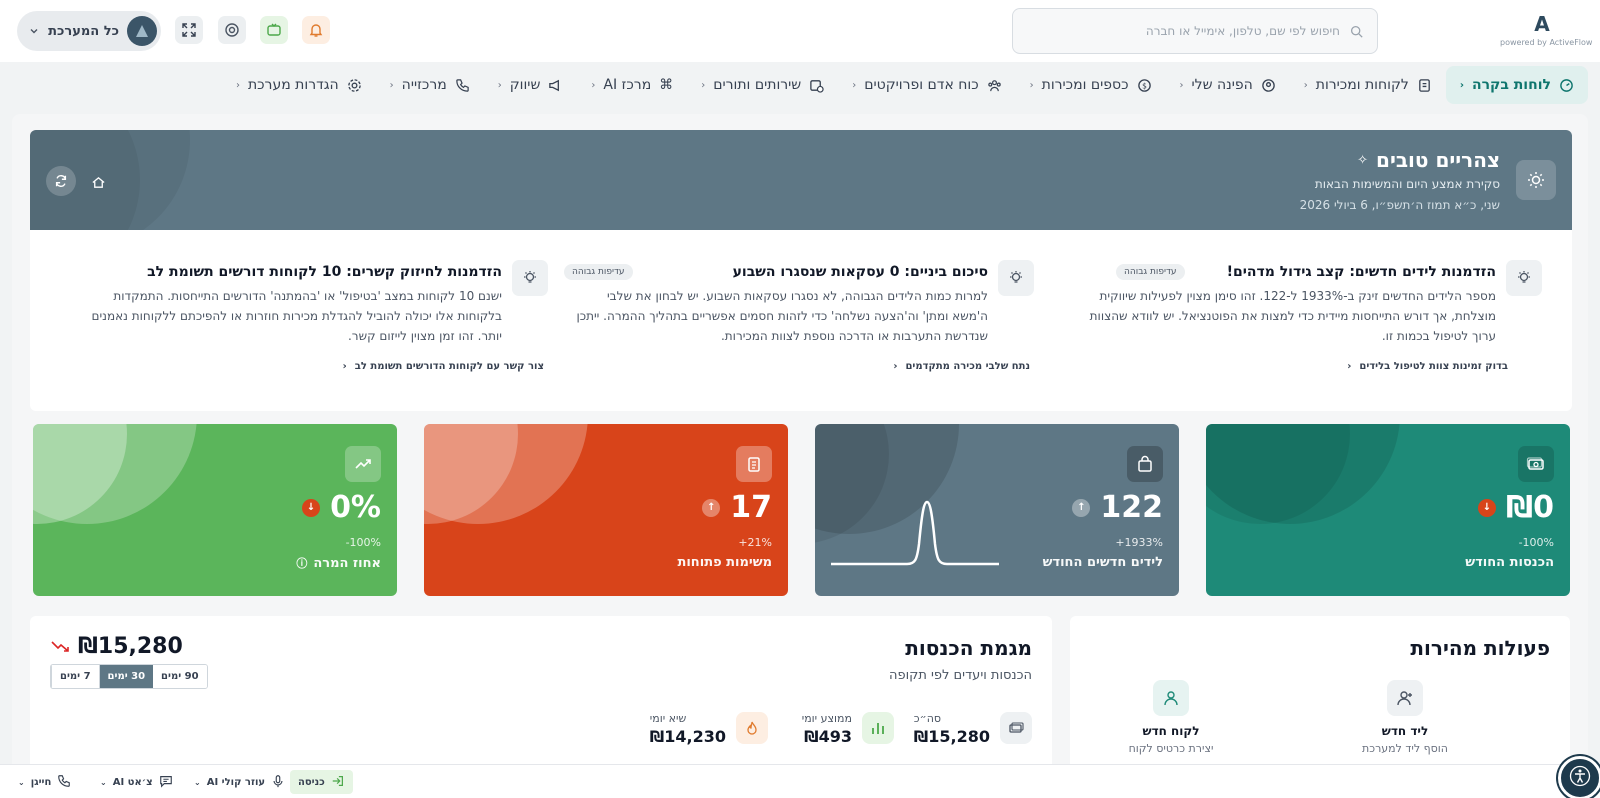 Image resolution: width=1600 pixels, height=798 pixels. What do you see at coordinates (800, 31) in the screenshot?
I see `top-bar: A powered by ActiveFlow כל המערכת` at bounding box center [800, 31].